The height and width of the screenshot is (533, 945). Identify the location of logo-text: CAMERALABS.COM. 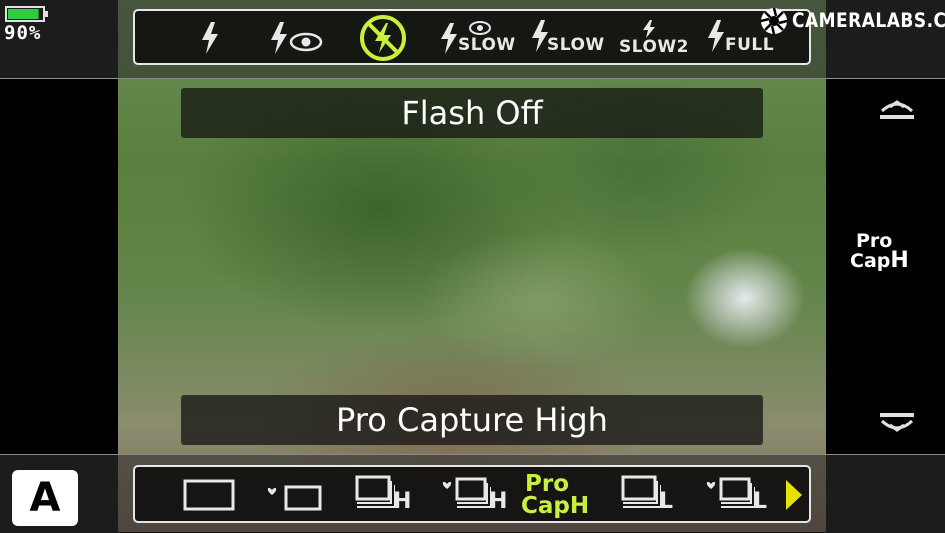
(868, 21).